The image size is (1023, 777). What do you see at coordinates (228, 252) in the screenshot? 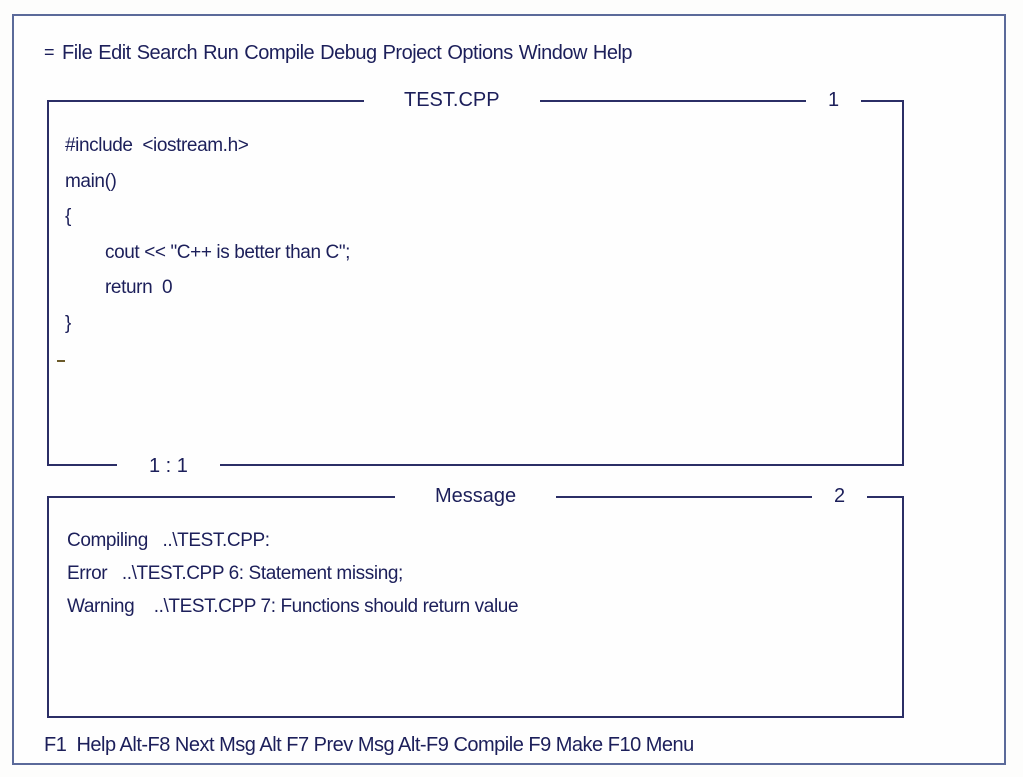
I see `code-line: cout << "C++ is better than C";` at bounding box center [228, 252].